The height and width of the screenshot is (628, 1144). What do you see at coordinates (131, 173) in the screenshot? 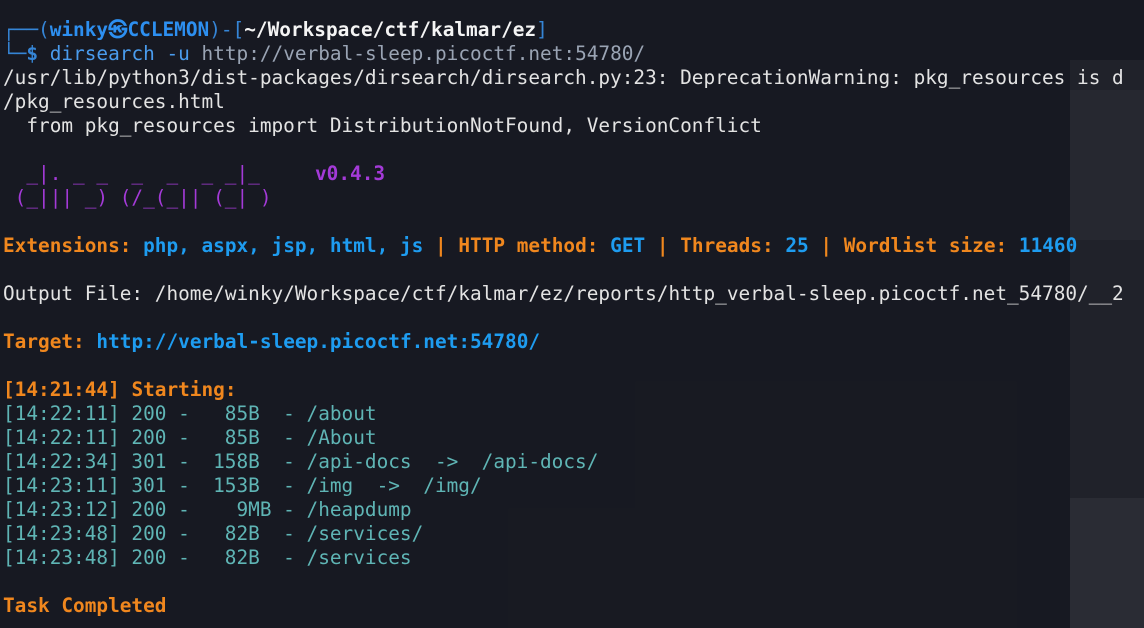
I see `banner-art-1: _|. _ _ _ _ _ _|_` at bounding box center [131, 173].